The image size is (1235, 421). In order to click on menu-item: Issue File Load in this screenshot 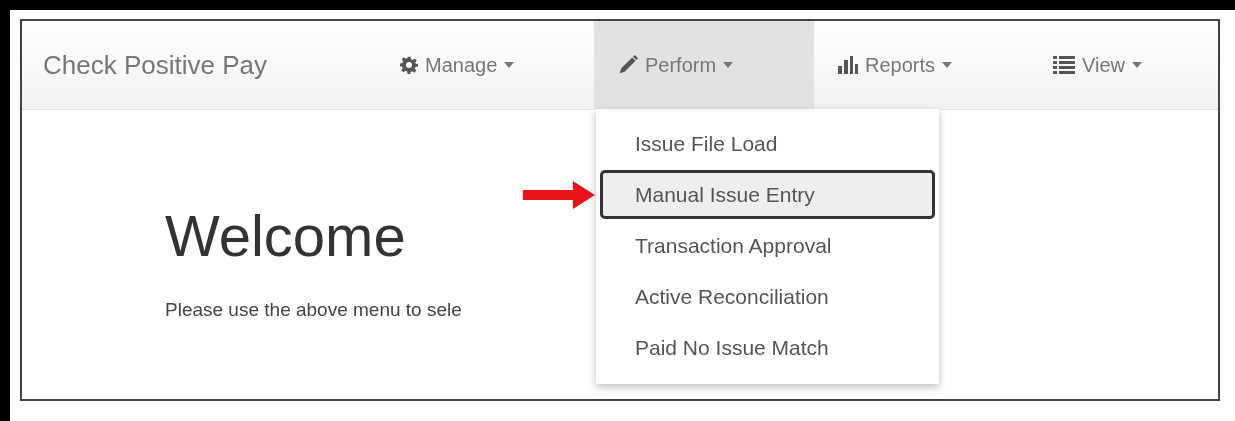, I will do `click(767, 143)`.